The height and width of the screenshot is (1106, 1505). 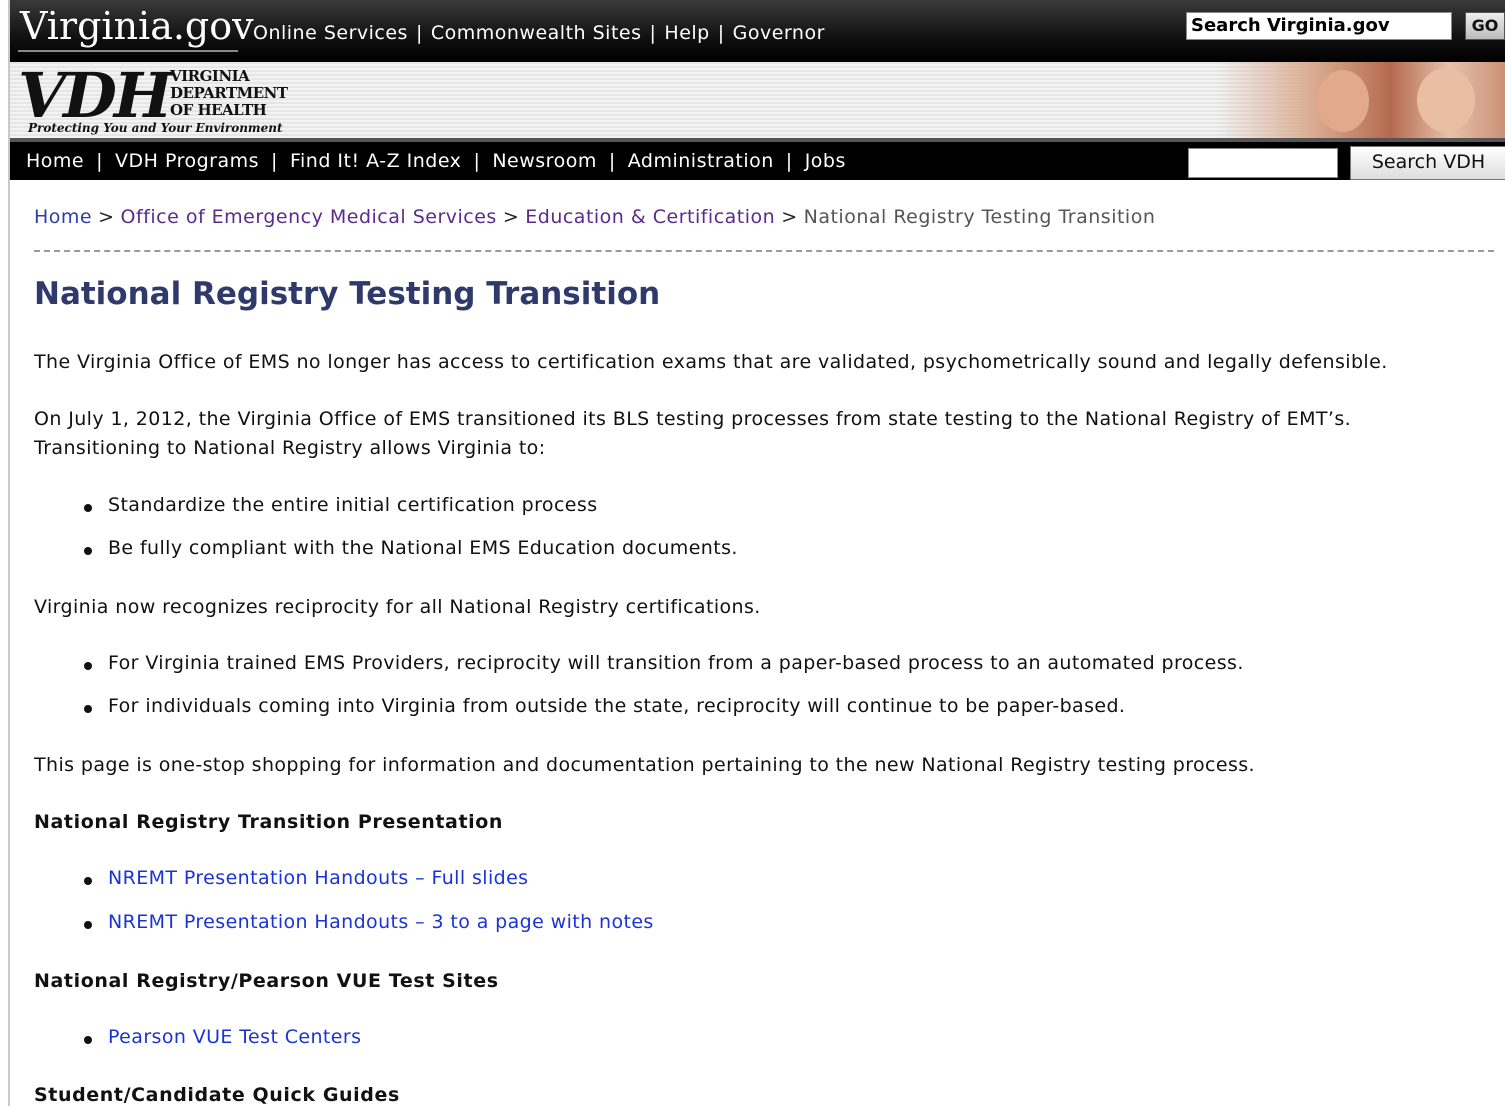 I want to click on main-nav-home: Home, so click(x=55, y=161).